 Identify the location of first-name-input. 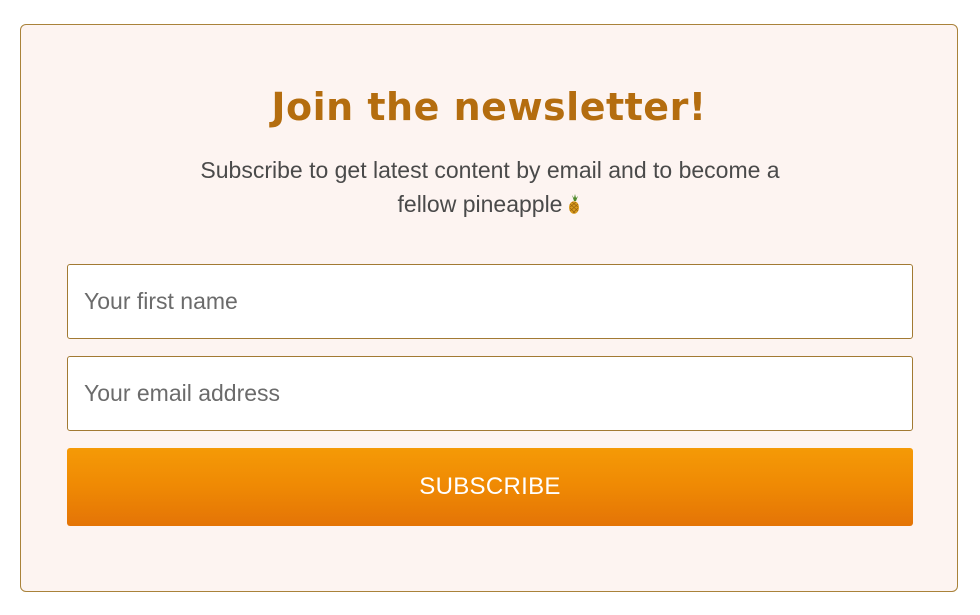
(490, 301).